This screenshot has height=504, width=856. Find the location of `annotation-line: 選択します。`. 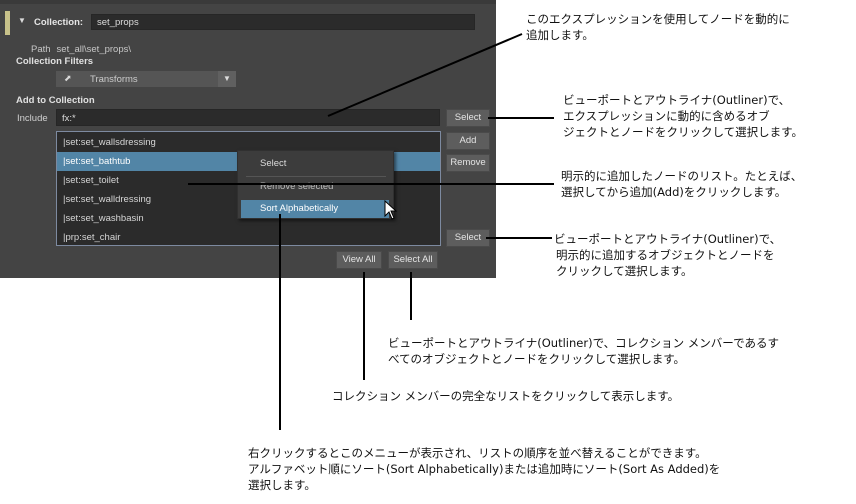

annotation-line: 選択します。 is located at coordinates (282, 485).